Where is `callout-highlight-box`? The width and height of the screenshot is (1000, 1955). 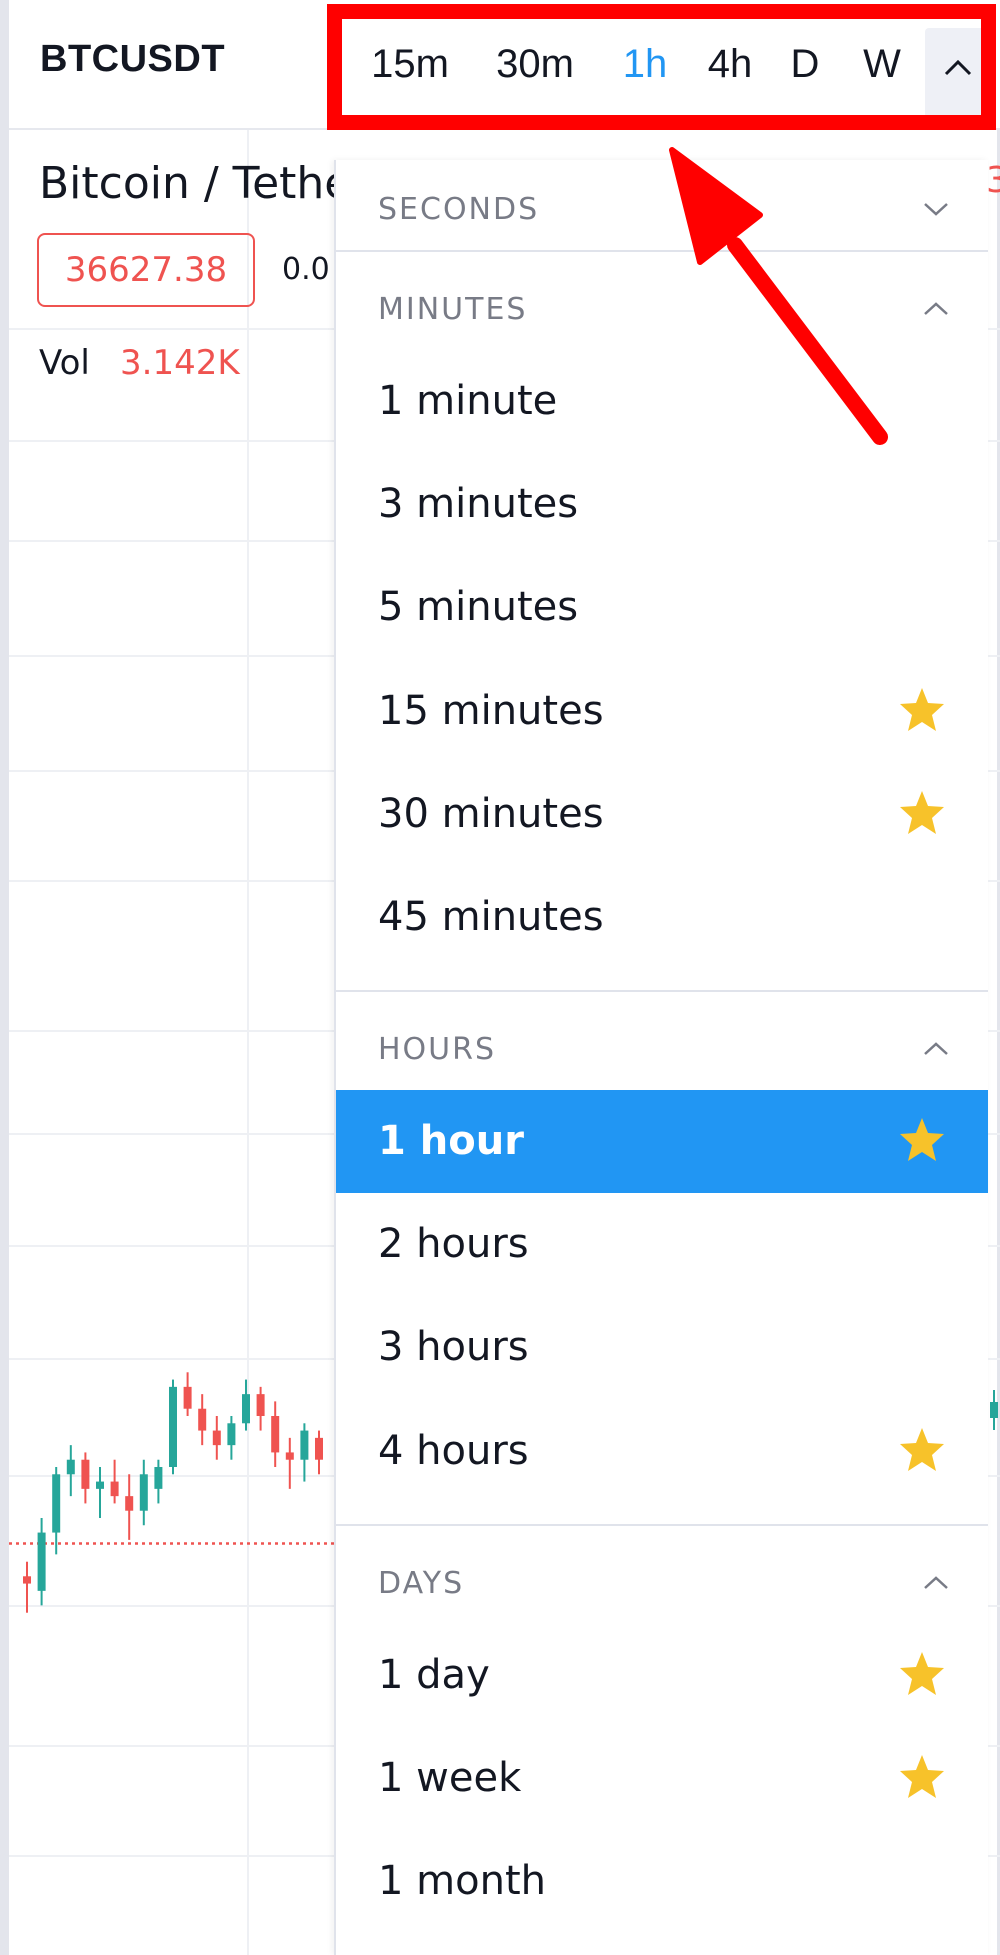
callout-highlight-box is located at coordinates (661, 67).